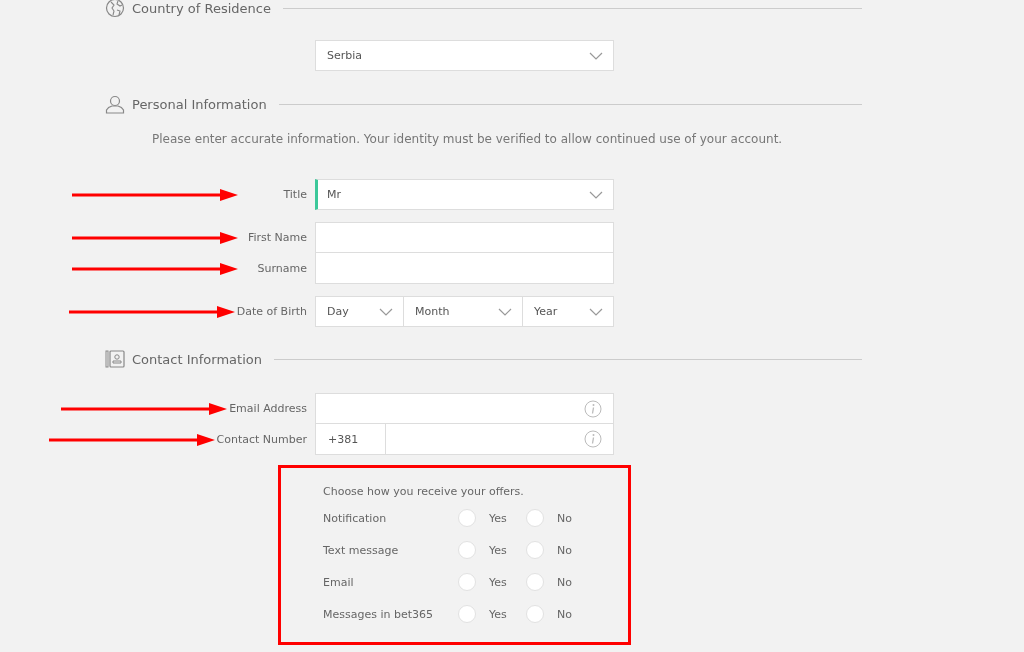 The image size is (1024, 652). What do you see at coordinates (379, 614) in the screenshot?
I see `option-label: Messages in bet365` at bounding box center [379, 614].